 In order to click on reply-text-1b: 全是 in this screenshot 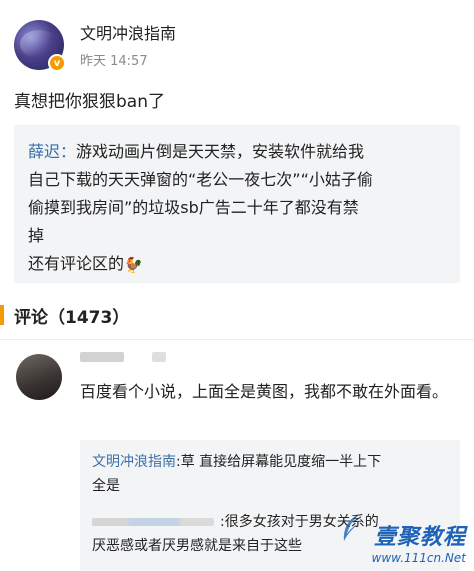, I will do `click(106, 486)`.